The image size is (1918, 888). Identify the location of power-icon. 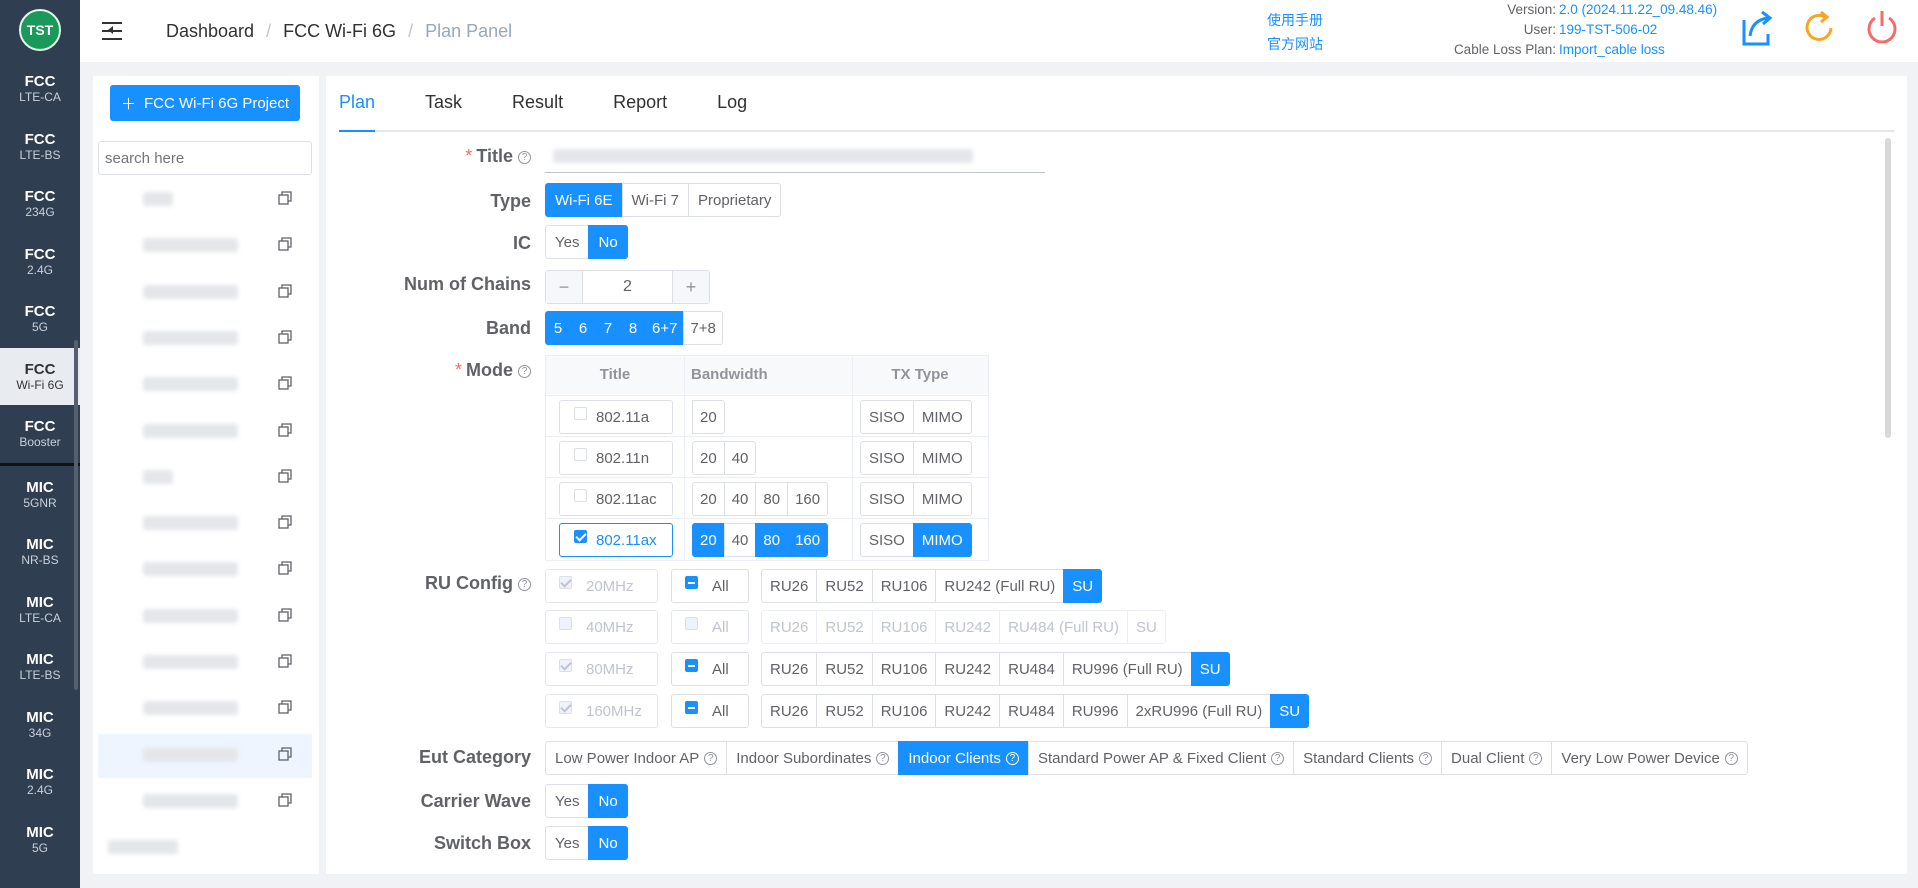
(1882, 28).